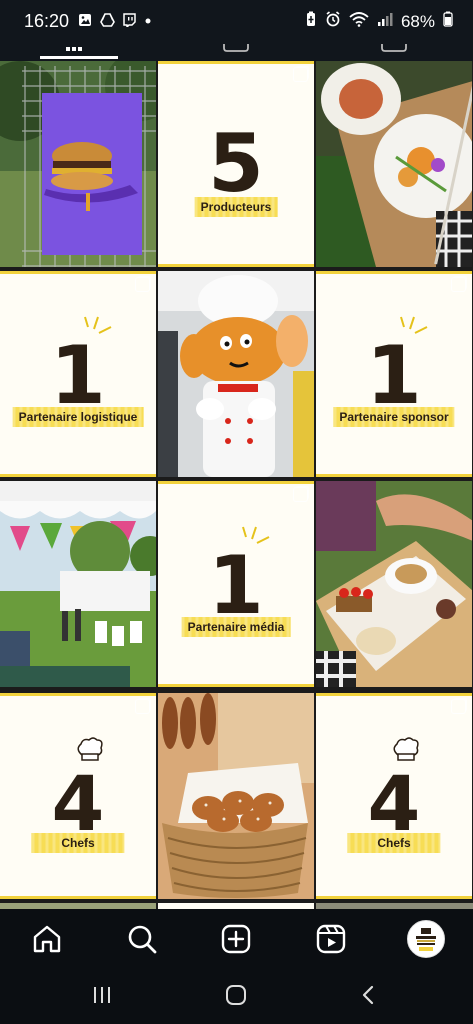  I want to click on system-navigation-bar, so click(236, 997).